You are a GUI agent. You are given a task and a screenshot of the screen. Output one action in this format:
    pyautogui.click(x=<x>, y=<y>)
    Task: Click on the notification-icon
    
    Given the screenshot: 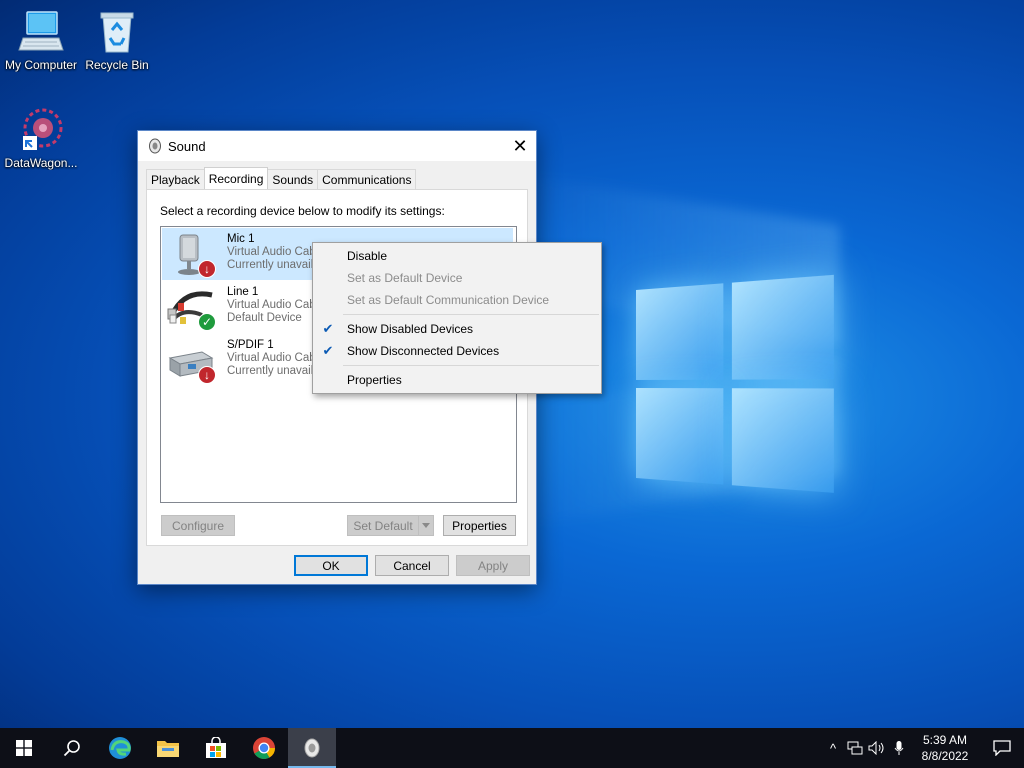 What is the action you would take?
    pyautogui.click(x=1002, y=748)
    